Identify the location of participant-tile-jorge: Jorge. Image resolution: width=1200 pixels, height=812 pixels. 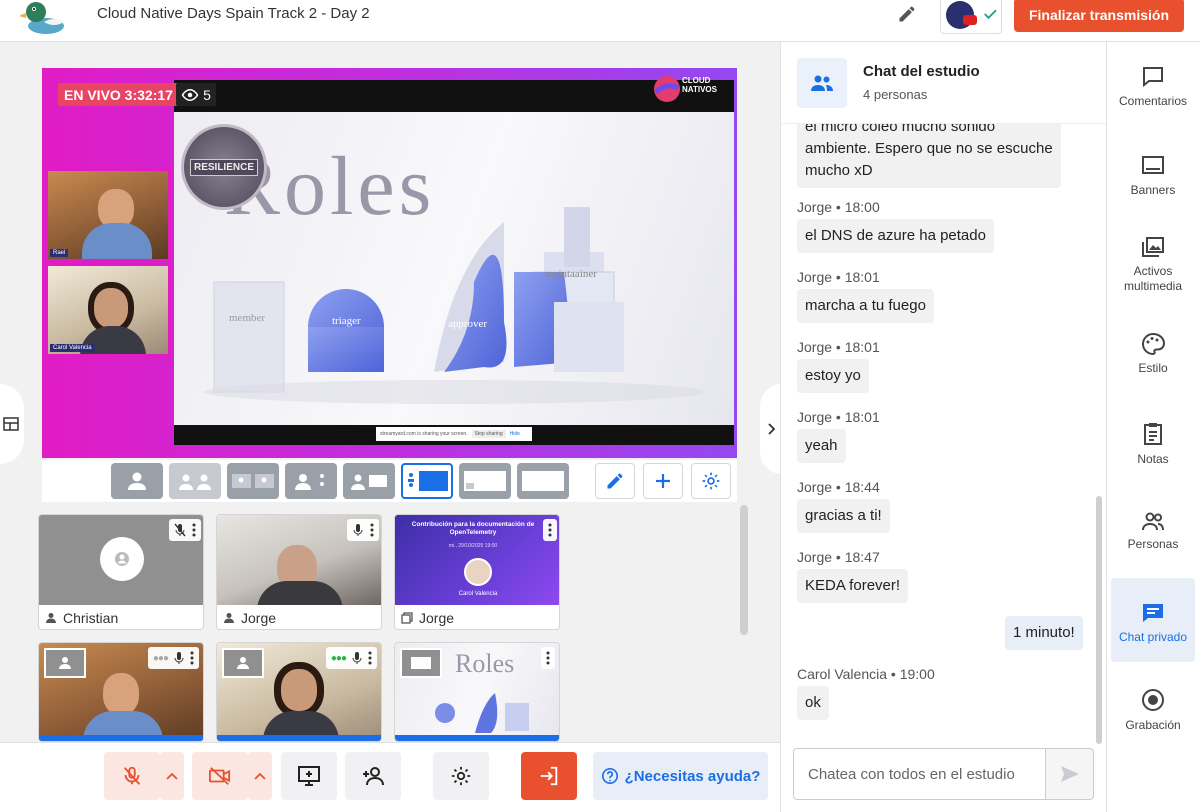
(299, 572).